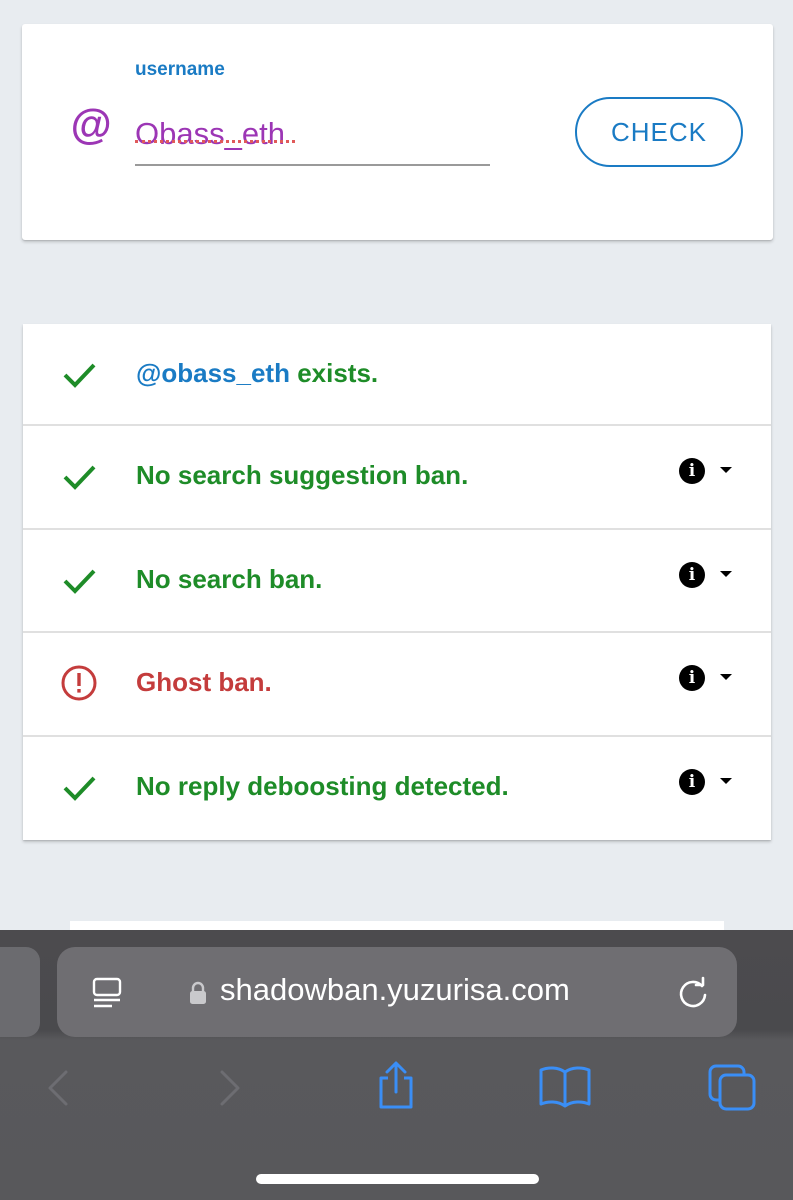  I want to click on at-sign-icon: @, so click(90, 124).